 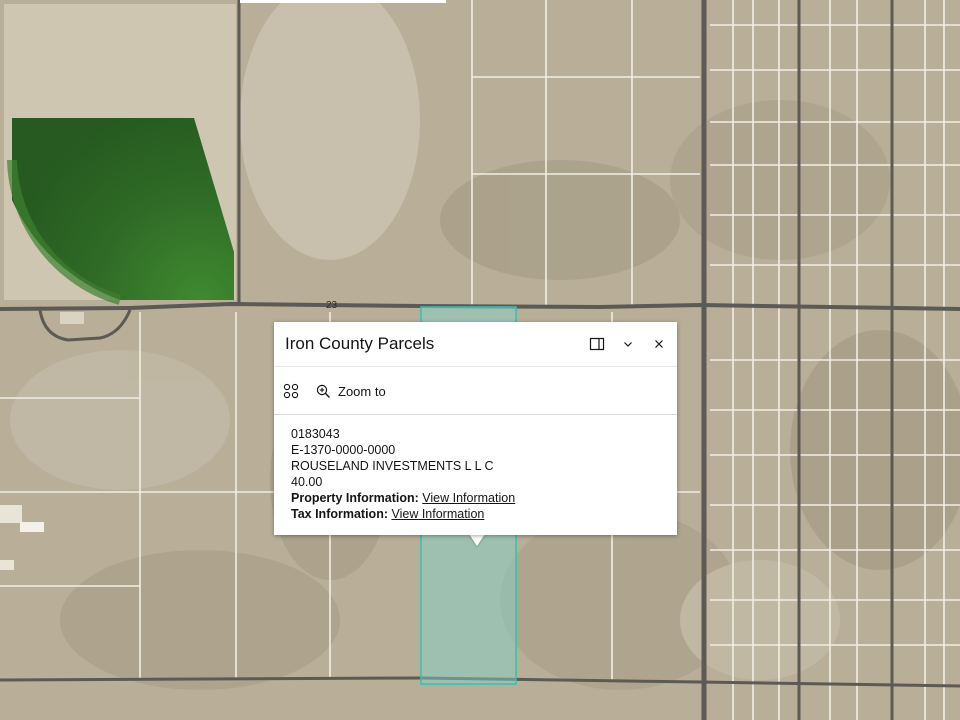 I want to click on tax-info-label: Tax Information:, so click(x=339, y=514).